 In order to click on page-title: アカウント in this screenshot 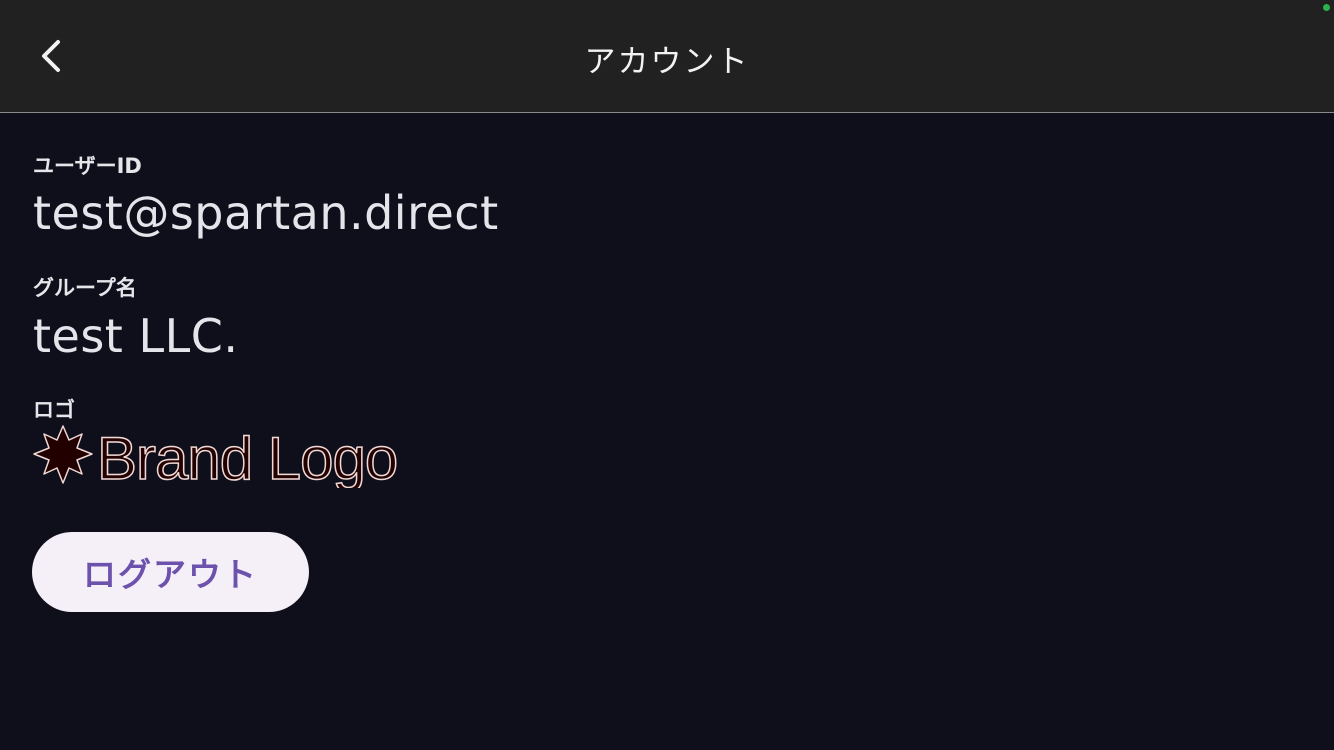, I will do `click(667, 62)`.